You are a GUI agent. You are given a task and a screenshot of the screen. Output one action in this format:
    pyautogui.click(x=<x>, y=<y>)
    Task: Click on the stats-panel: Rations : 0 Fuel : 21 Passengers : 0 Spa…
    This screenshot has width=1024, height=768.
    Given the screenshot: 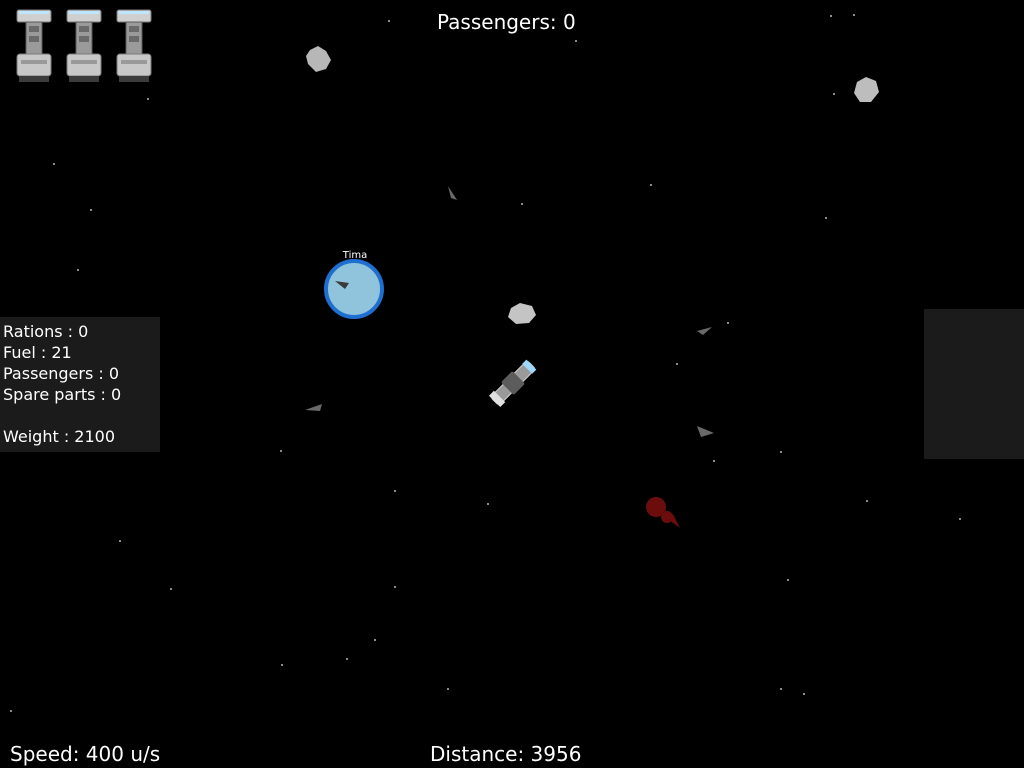 What is the action you would take?
    pyautogui.click(x=80, y=384)
    